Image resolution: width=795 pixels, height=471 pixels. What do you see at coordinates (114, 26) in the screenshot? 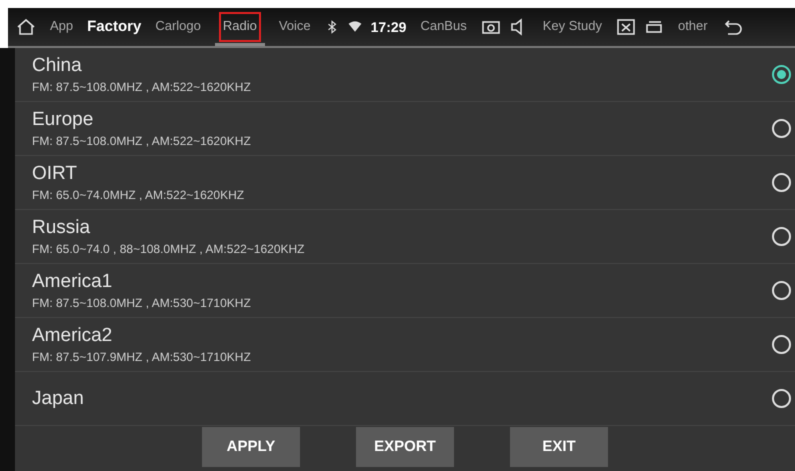
I see `page-title: Factory` at bounding box center [114, 26].